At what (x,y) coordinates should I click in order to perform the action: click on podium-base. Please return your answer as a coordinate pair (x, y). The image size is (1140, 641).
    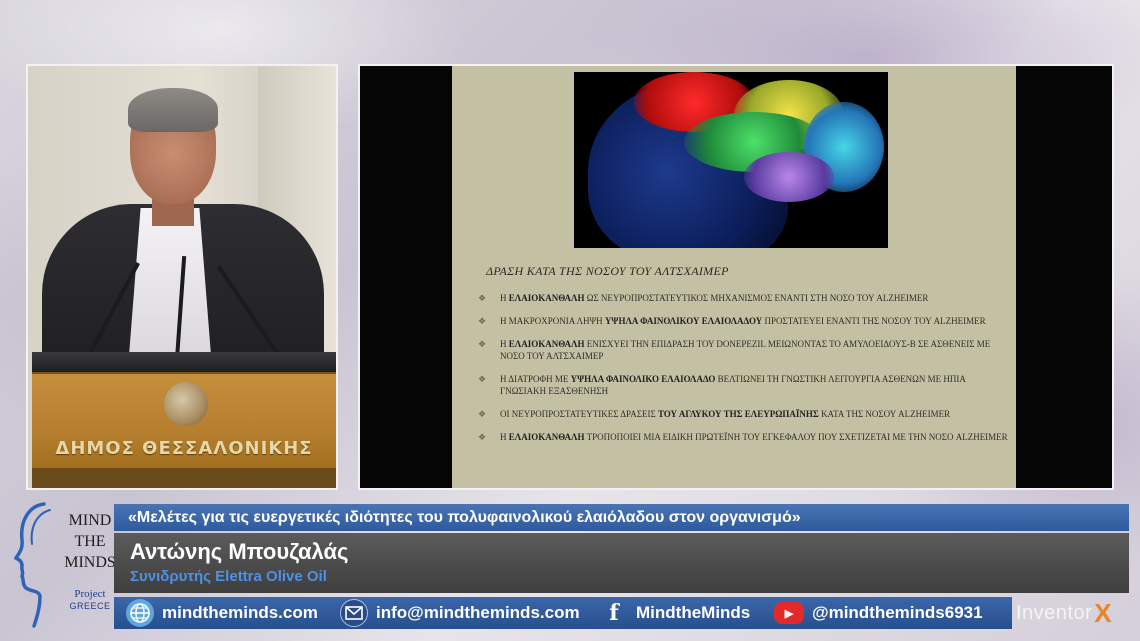
    Looking at the image, I should click on (184, 478).